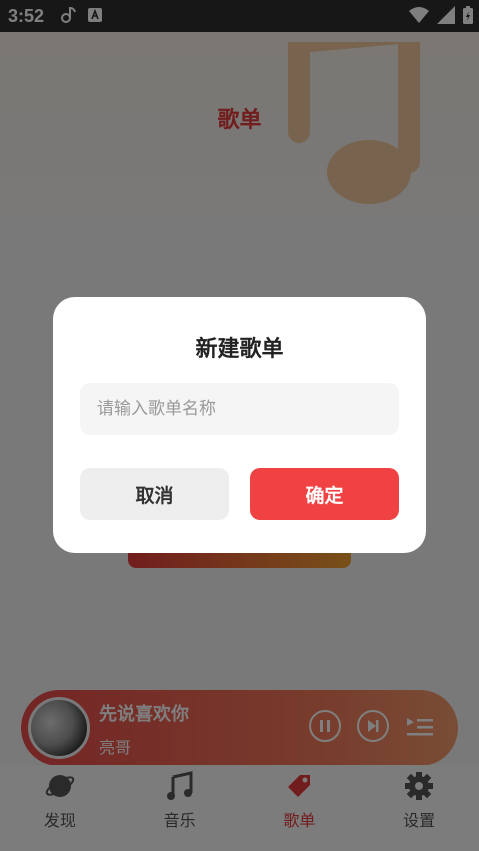 Image resolution: width=479 pixels, height=851 pixels. I want to click on dialog-title: 新建歌单, so click(239, 349).